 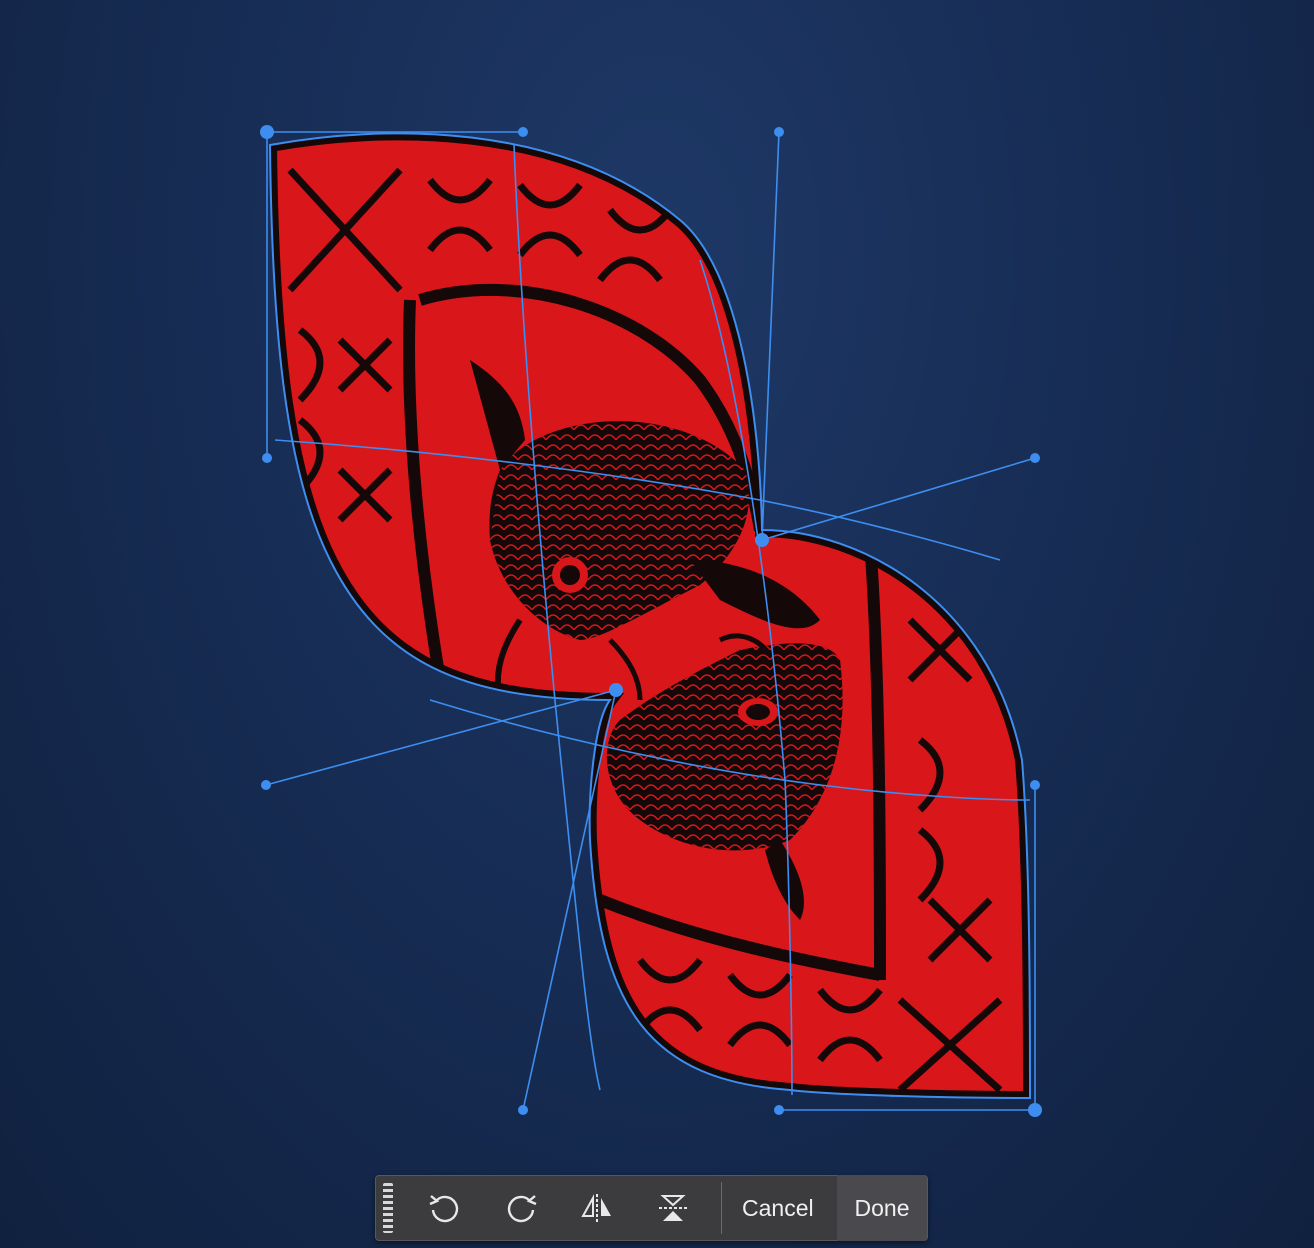 I want to click on done-button: Done, so click(x=882, y=1208).